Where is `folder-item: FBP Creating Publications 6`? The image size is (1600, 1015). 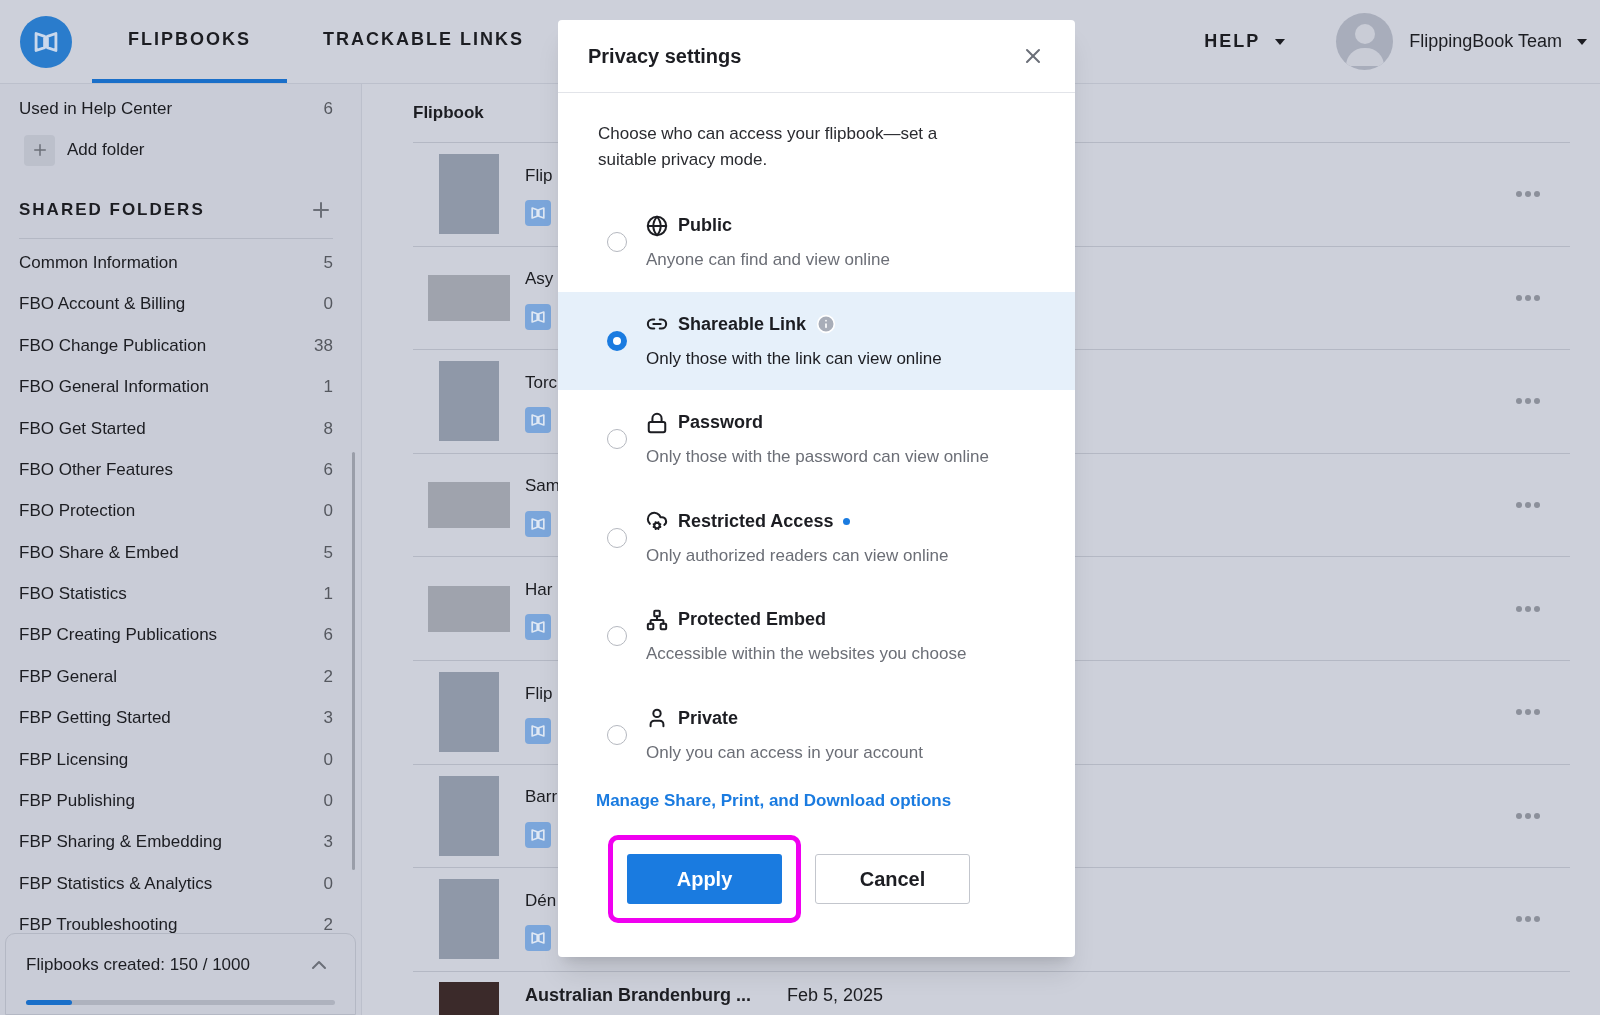
folder-item: FBP Creating Publications 6 is located at coordinates (176, 635).